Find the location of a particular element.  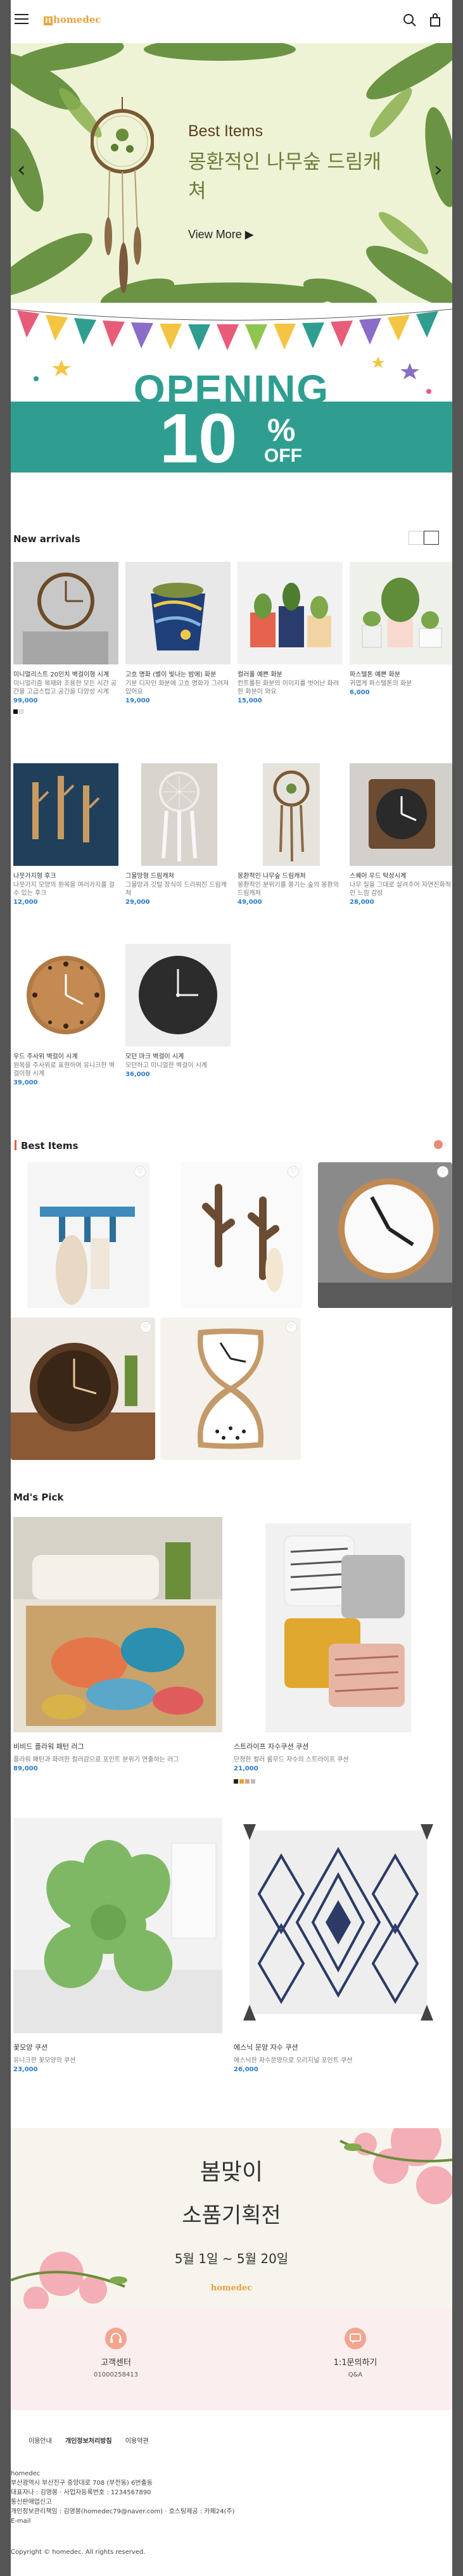

chat-icon is located at coordinates (355, 2338).